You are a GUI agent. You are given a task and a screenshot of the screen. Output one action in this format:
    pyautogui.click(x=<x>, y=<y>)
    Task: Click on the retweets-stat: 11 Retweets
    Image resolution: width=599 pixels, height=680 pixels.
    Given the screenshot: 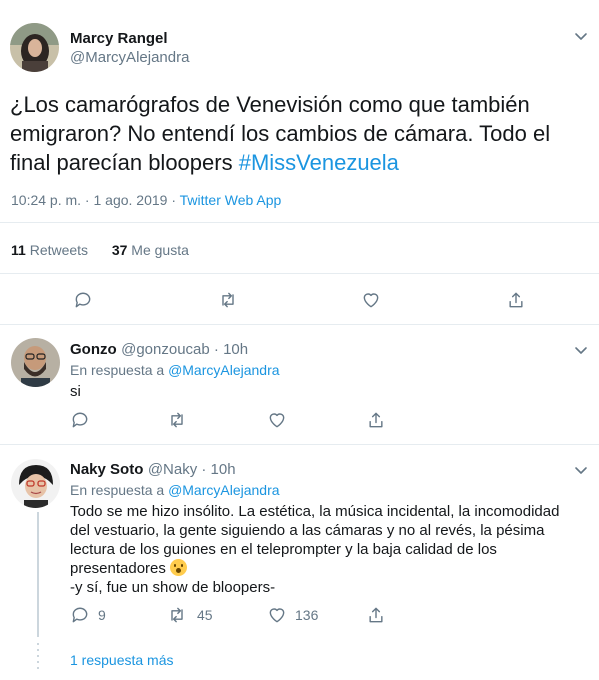 What is the action you would take?
    pyautogui.click(x=49, y=250)
    